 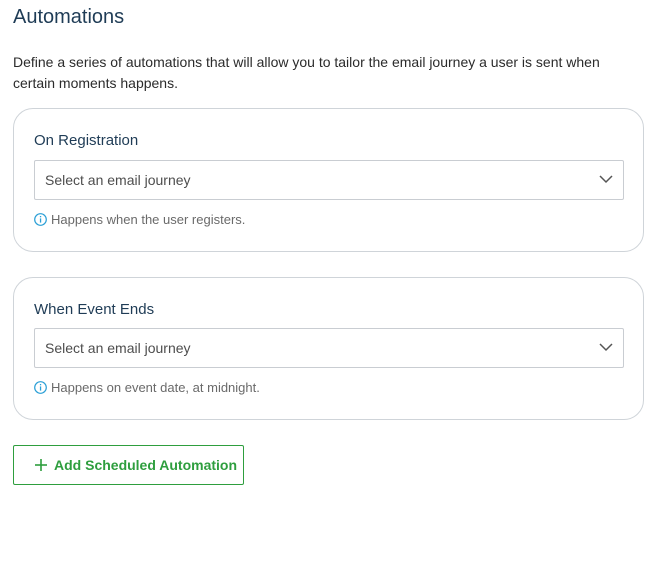 What do you see at coordinates (94, 309) in the screenshot?
I see `automation-label: When Event Ends` at bounding box center [94, 309].